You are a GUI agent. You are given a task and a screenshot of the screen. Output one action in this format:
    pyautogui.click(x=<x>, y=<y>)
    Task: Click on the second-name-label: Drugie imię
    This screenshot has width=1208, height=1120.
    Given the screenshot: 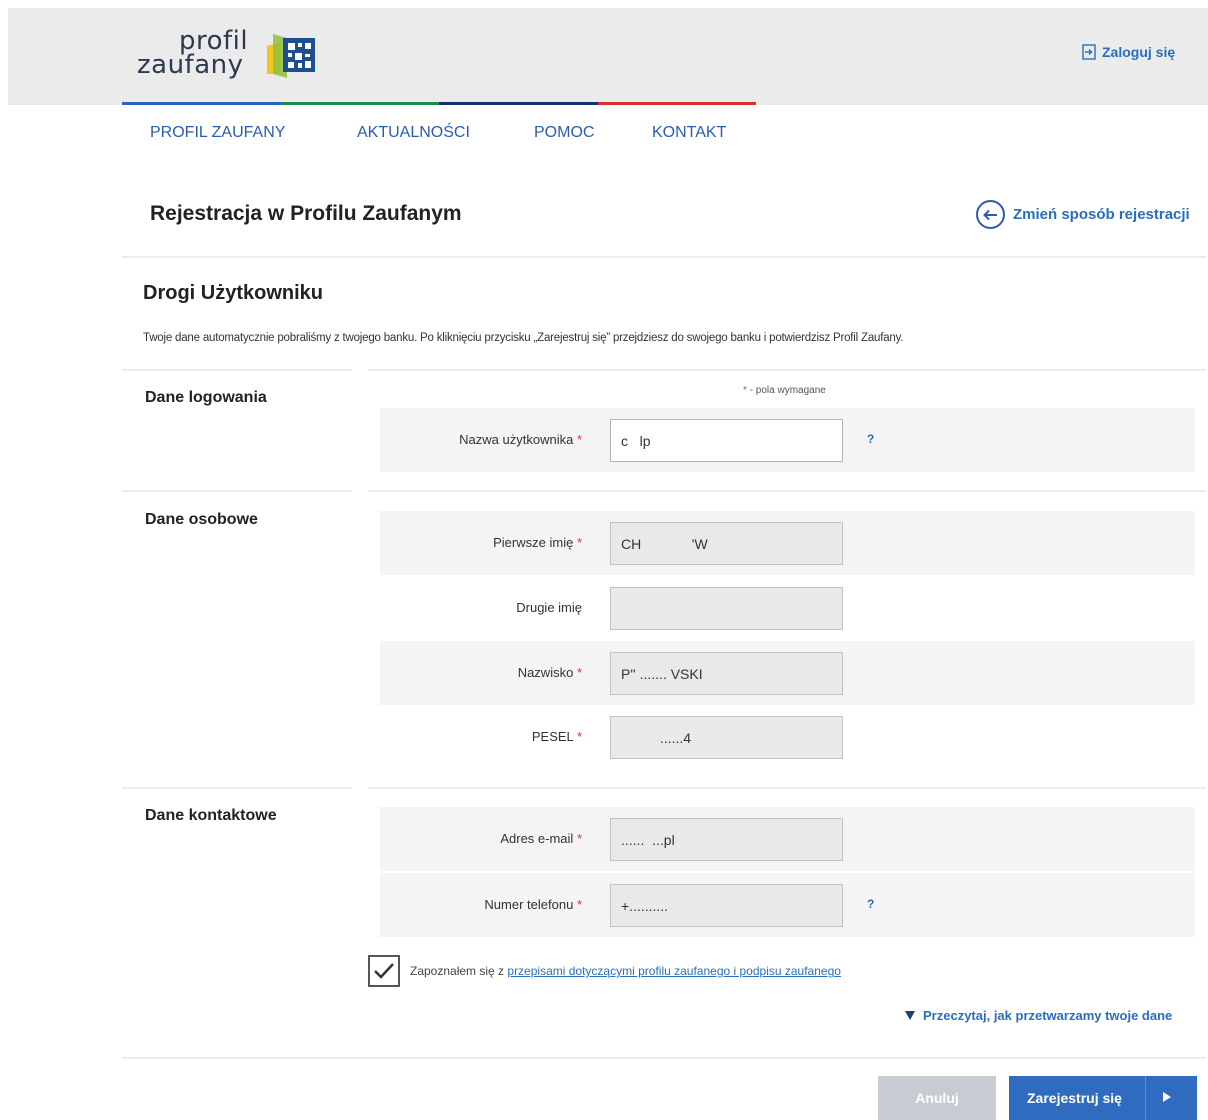 What is the action you would take?
    pyautogui.click(x=549, y=607)
    